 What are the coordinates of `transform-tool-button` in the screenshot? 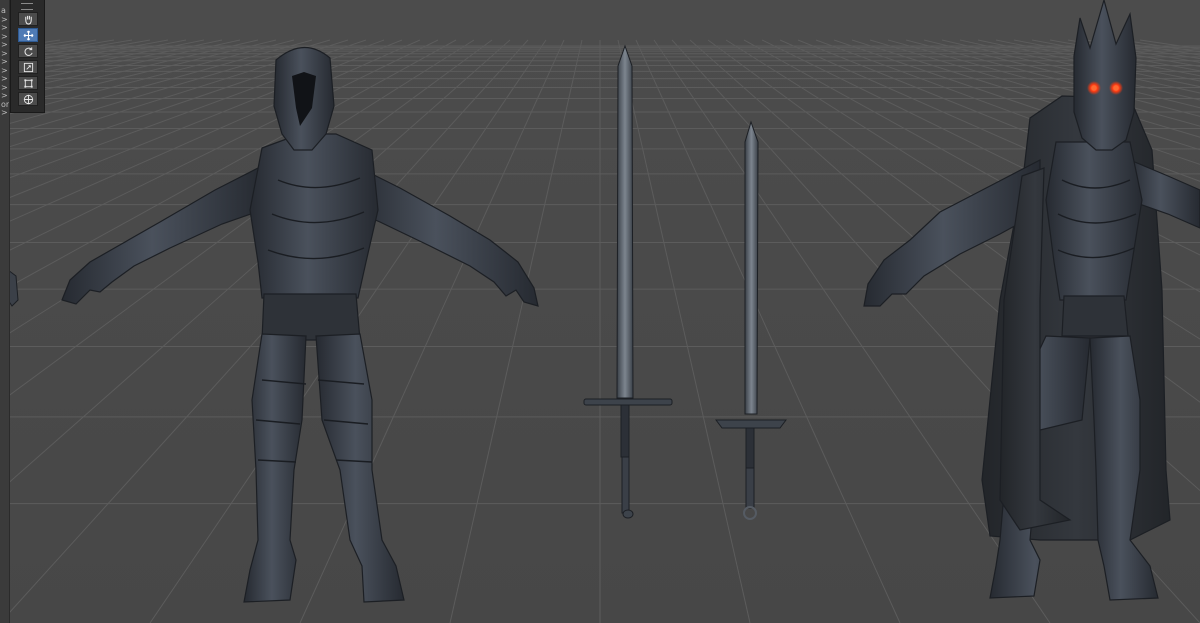 It's located at (28, 99).